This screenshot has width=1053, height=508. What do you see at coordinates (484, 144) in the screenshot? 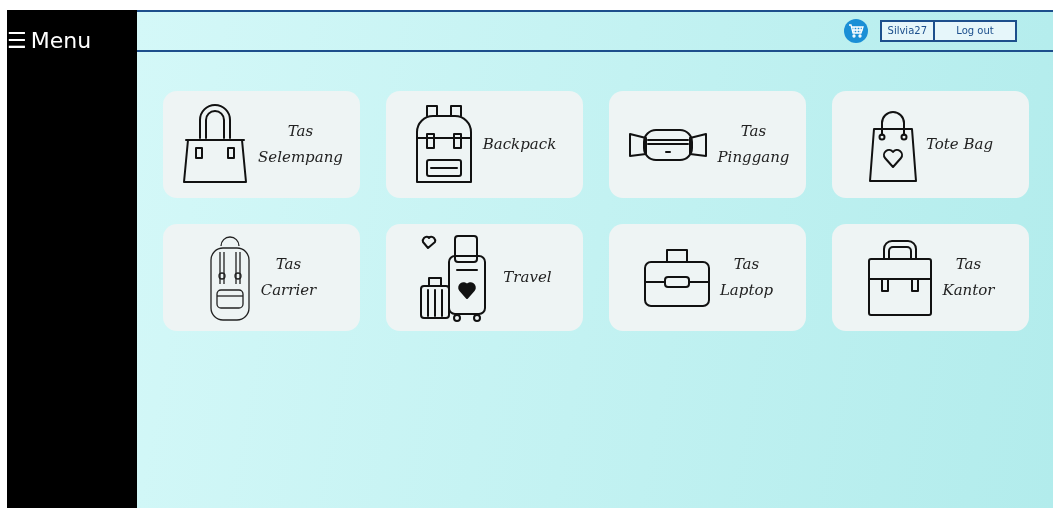
I see `category-card: Backpack` at bounding box center [484, 144].